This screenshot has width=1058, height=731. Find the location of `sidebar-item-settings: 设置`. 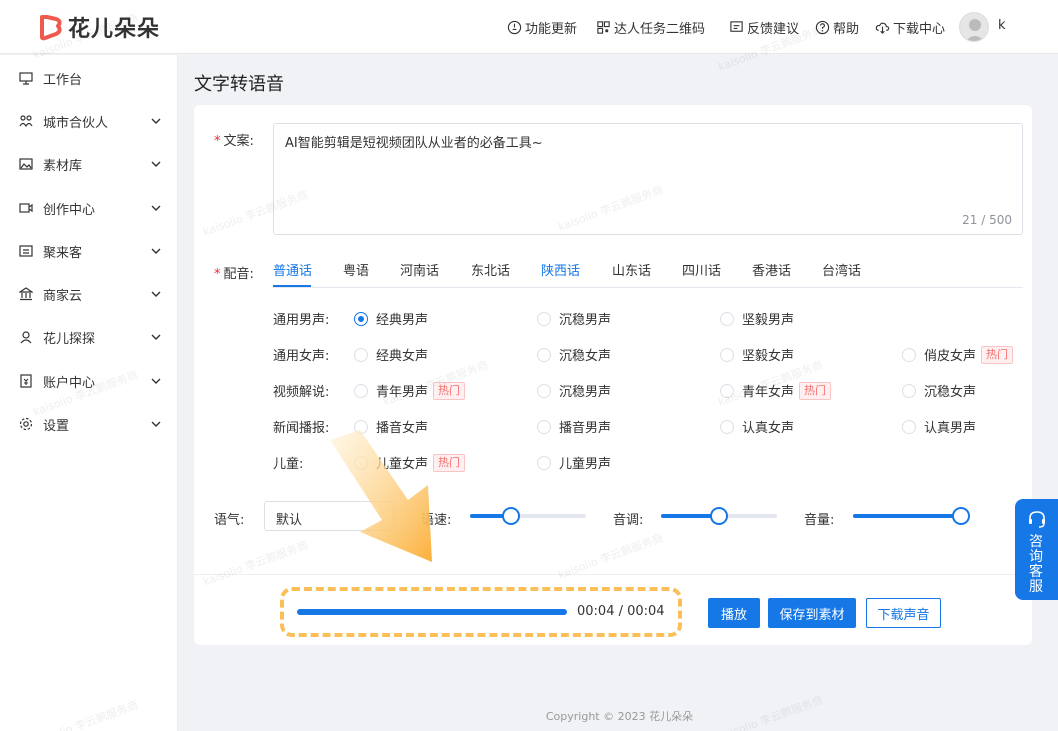

sidebar-item-settings: 设置 is located at coordinates (89, 424).